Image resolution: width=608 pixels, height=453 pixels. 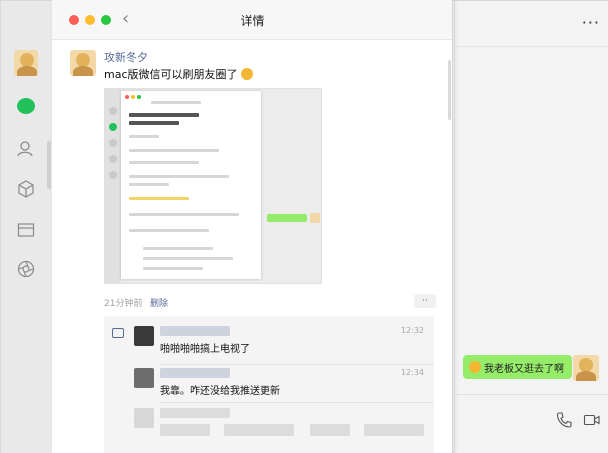 What do you see at coordinates (524, 369) in the screenshot?
I see `message-text: 我老板又逛去了啊` at bounding box center [524, 369].